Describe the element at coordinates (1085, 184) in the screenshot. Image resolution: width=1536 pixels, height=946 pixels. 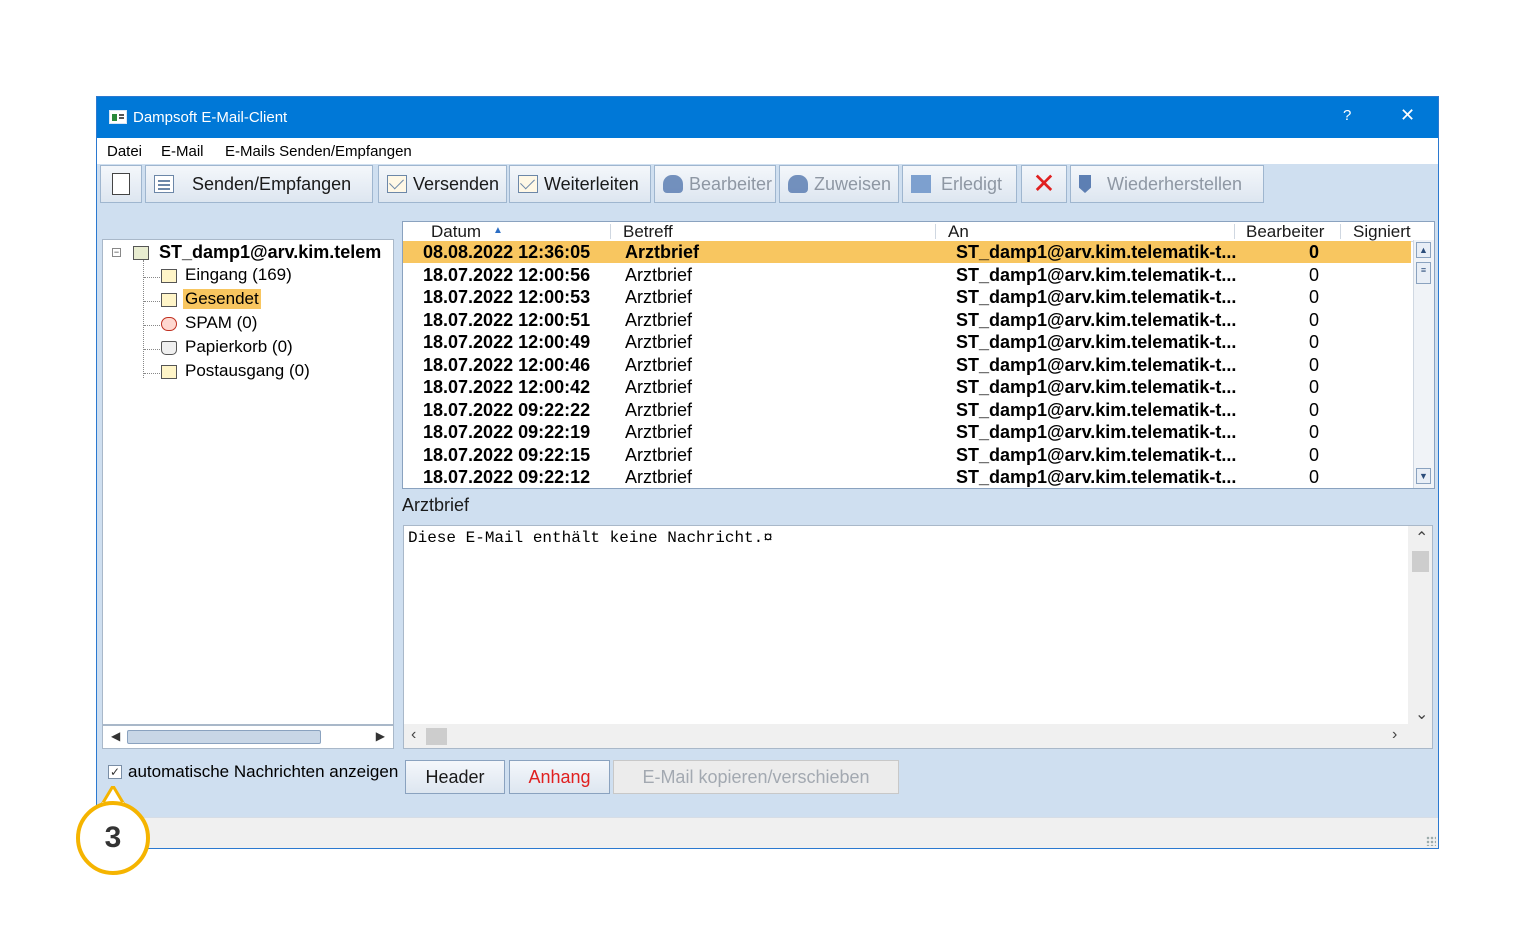
I see `restore-icon` at that location.